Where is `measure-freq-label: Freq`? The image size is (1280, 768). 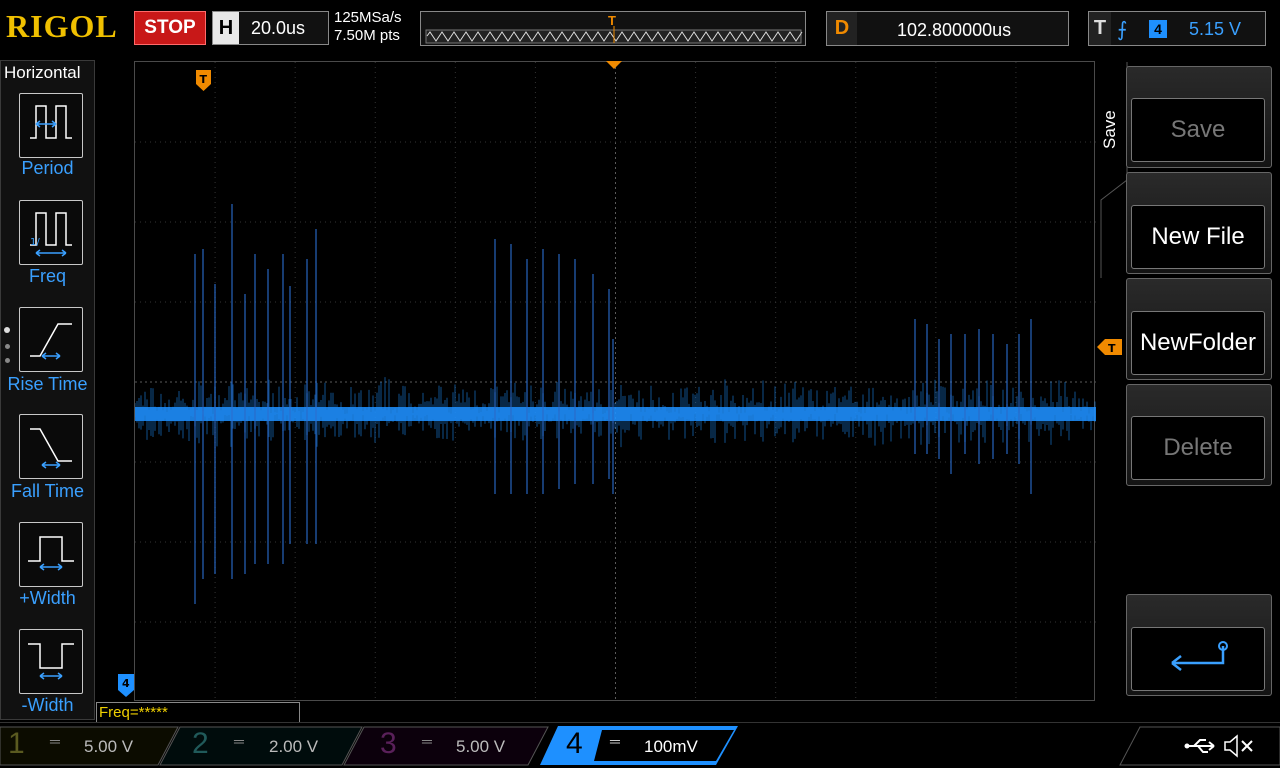
measure-freq-label: Freq is located at coordinates (47, 276).